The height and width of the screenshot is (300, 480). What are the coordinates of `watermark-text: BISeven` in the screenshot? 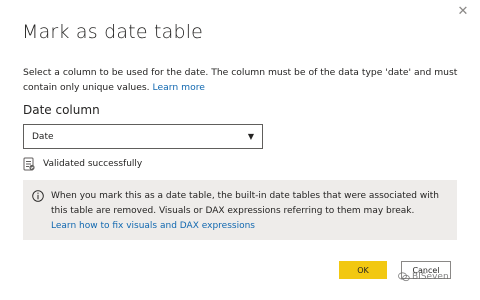 It's located at (430, 277).